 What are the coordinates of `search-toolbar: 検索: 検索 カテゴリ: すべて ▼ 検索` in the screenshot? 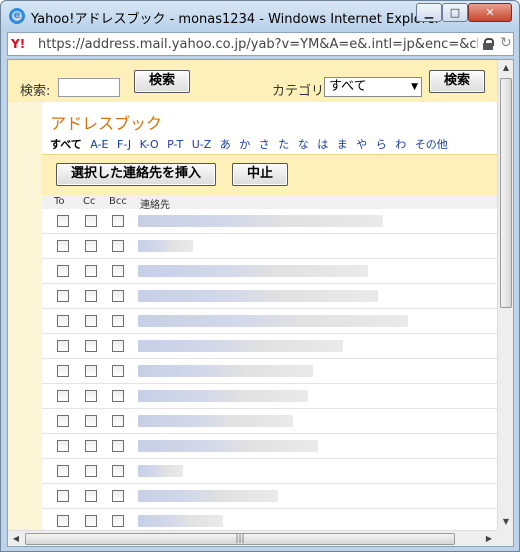 It's located at (252, 81).